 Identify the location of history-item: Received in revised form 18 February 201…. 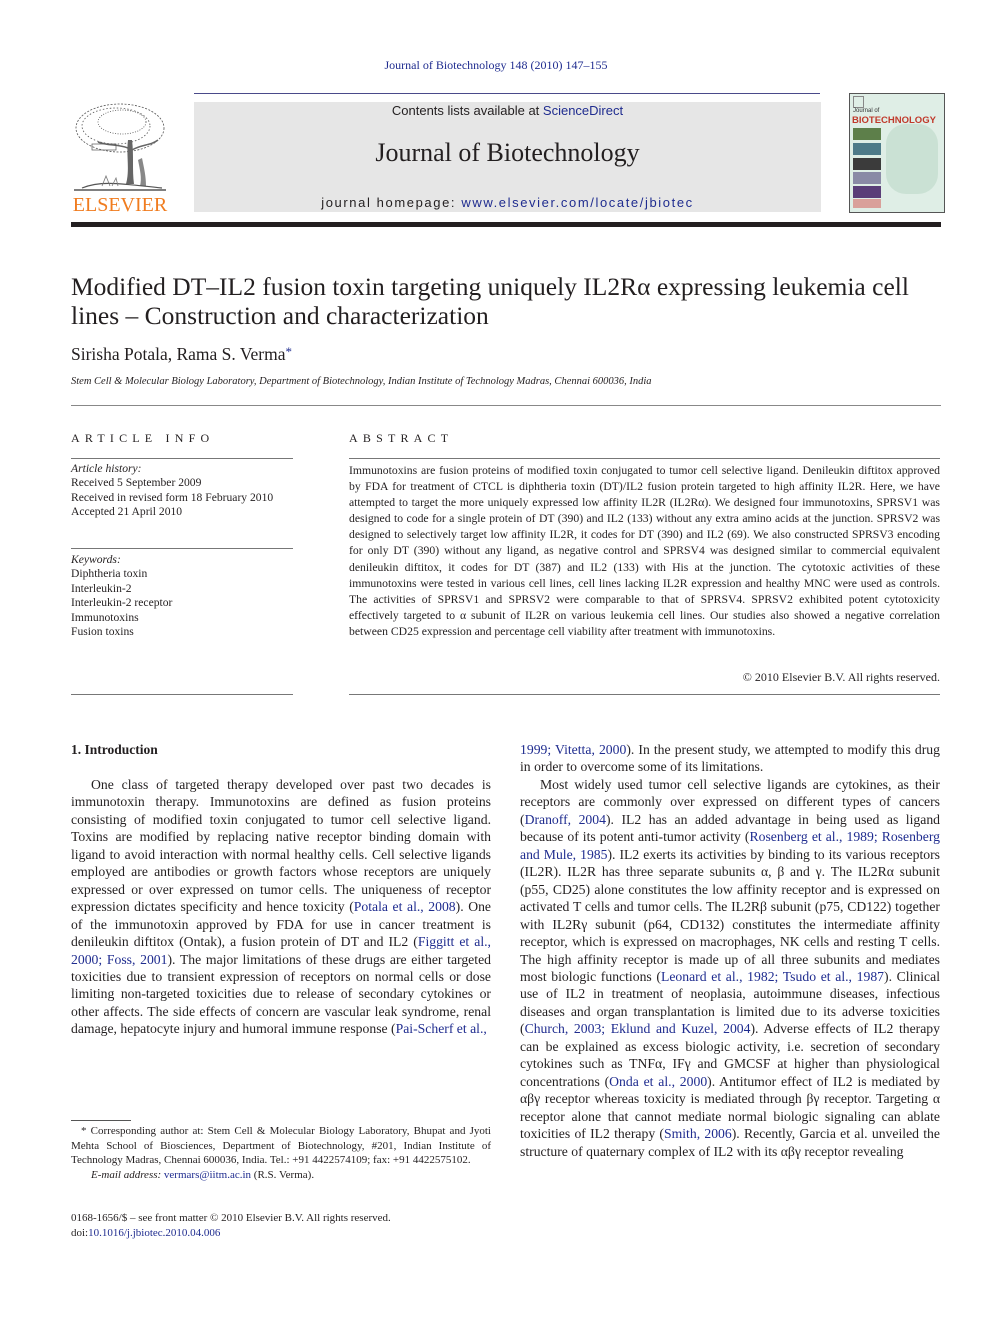
(172, 497).